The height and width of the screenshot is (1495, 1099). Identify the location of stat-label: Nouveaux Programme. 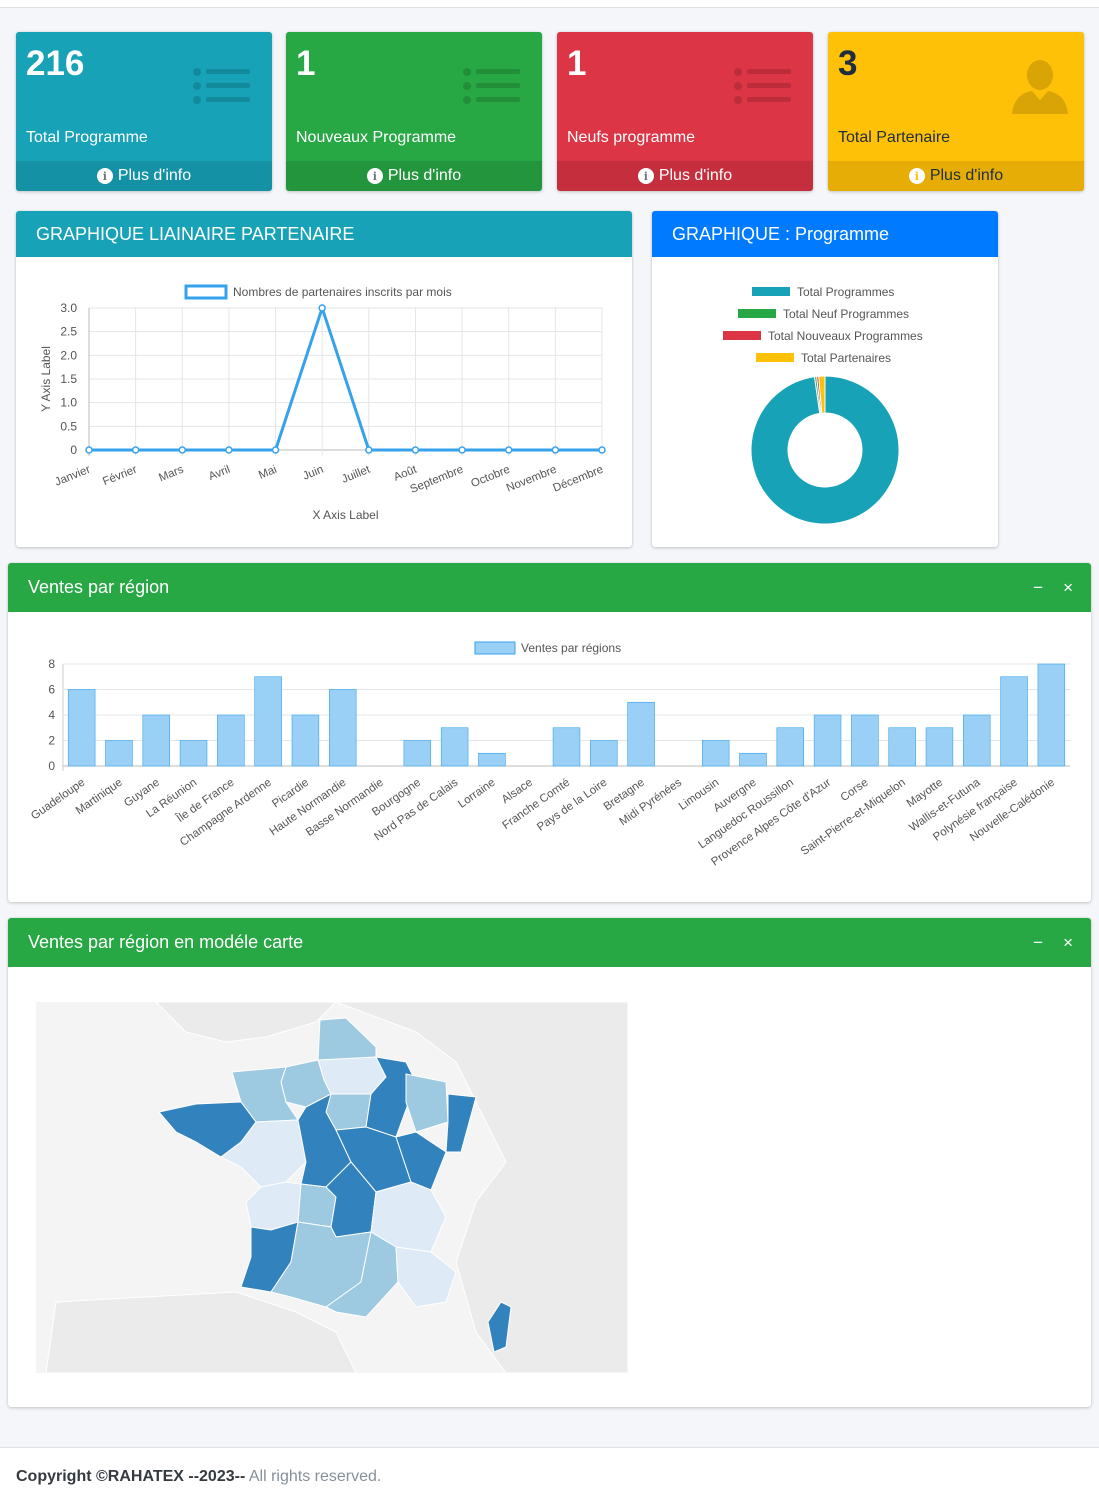
(376, 137).